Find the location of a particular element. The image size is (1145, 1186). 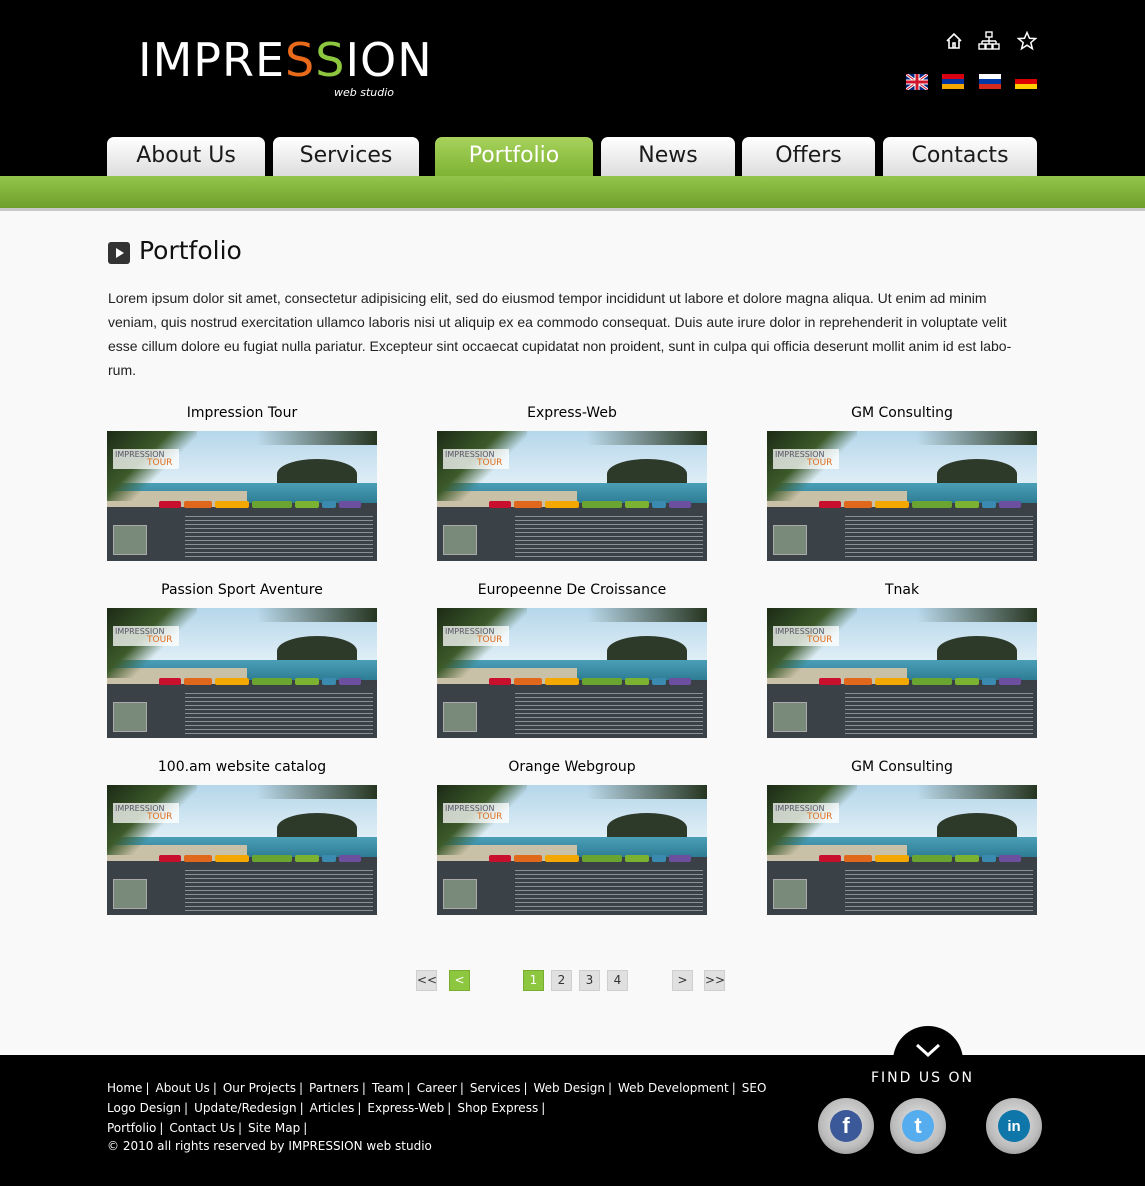

portfolio-item-title: Tnak is located at coordinates (902, 590).